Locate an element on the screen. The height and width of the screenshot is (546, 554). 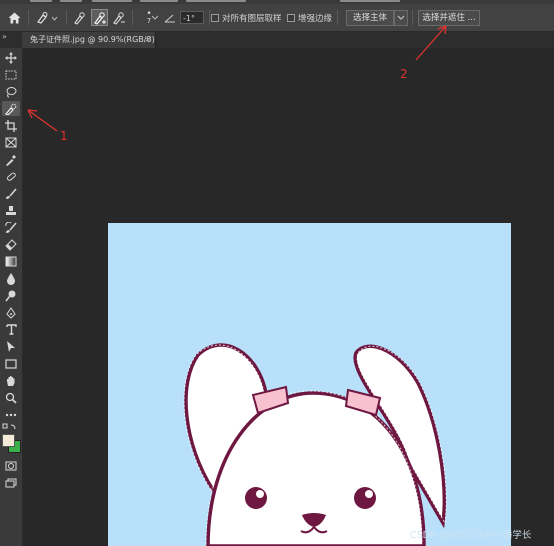
enhance-edge-label: 增强边缘 is located at coordinates (315, 19).